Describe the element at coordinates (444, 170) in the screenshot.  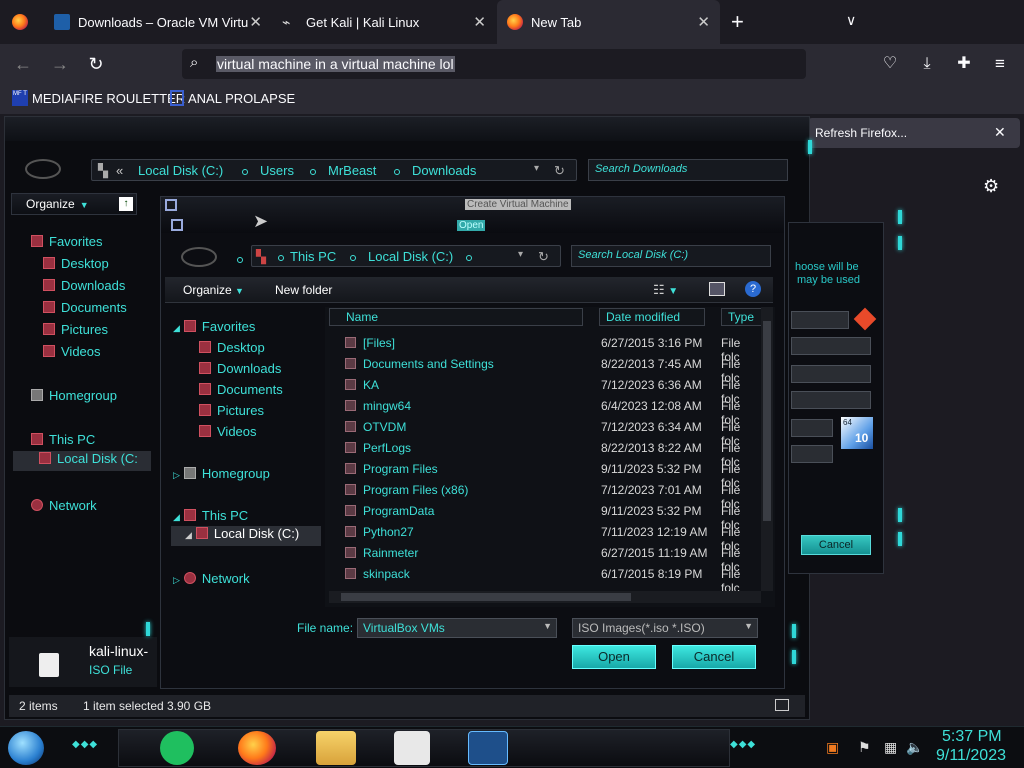
I see `crumb-downloads: Downloads` at that location.